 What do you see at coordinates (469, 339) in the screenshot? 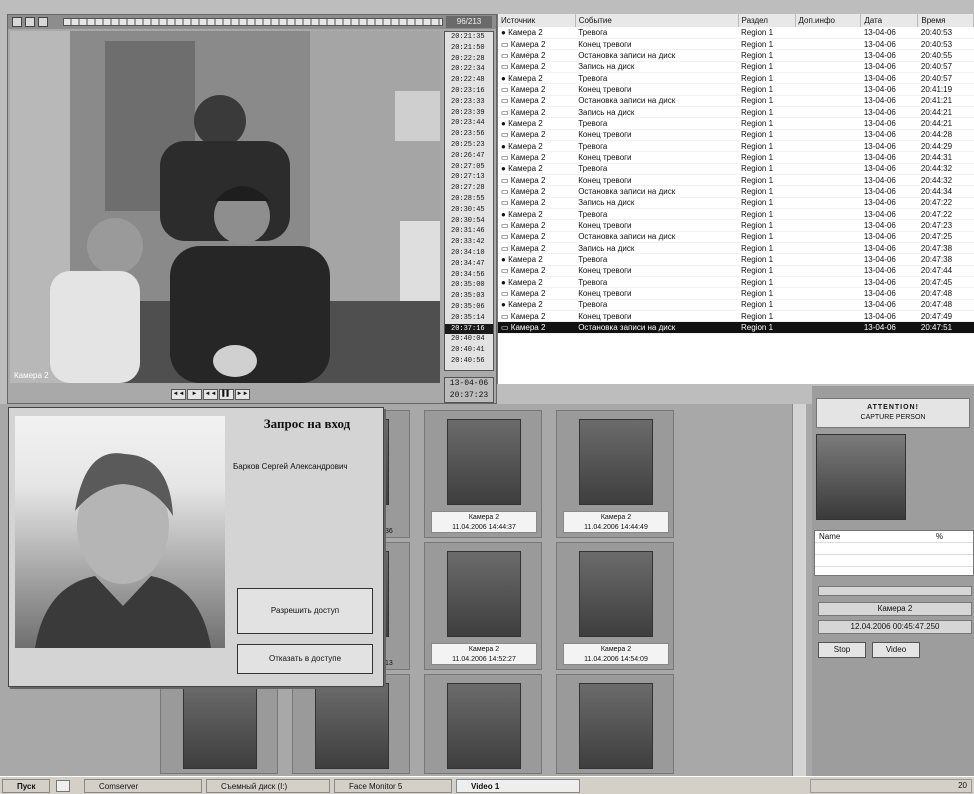
I see `timestamp-item: 20:40:04` at bounding box center [469, 339].